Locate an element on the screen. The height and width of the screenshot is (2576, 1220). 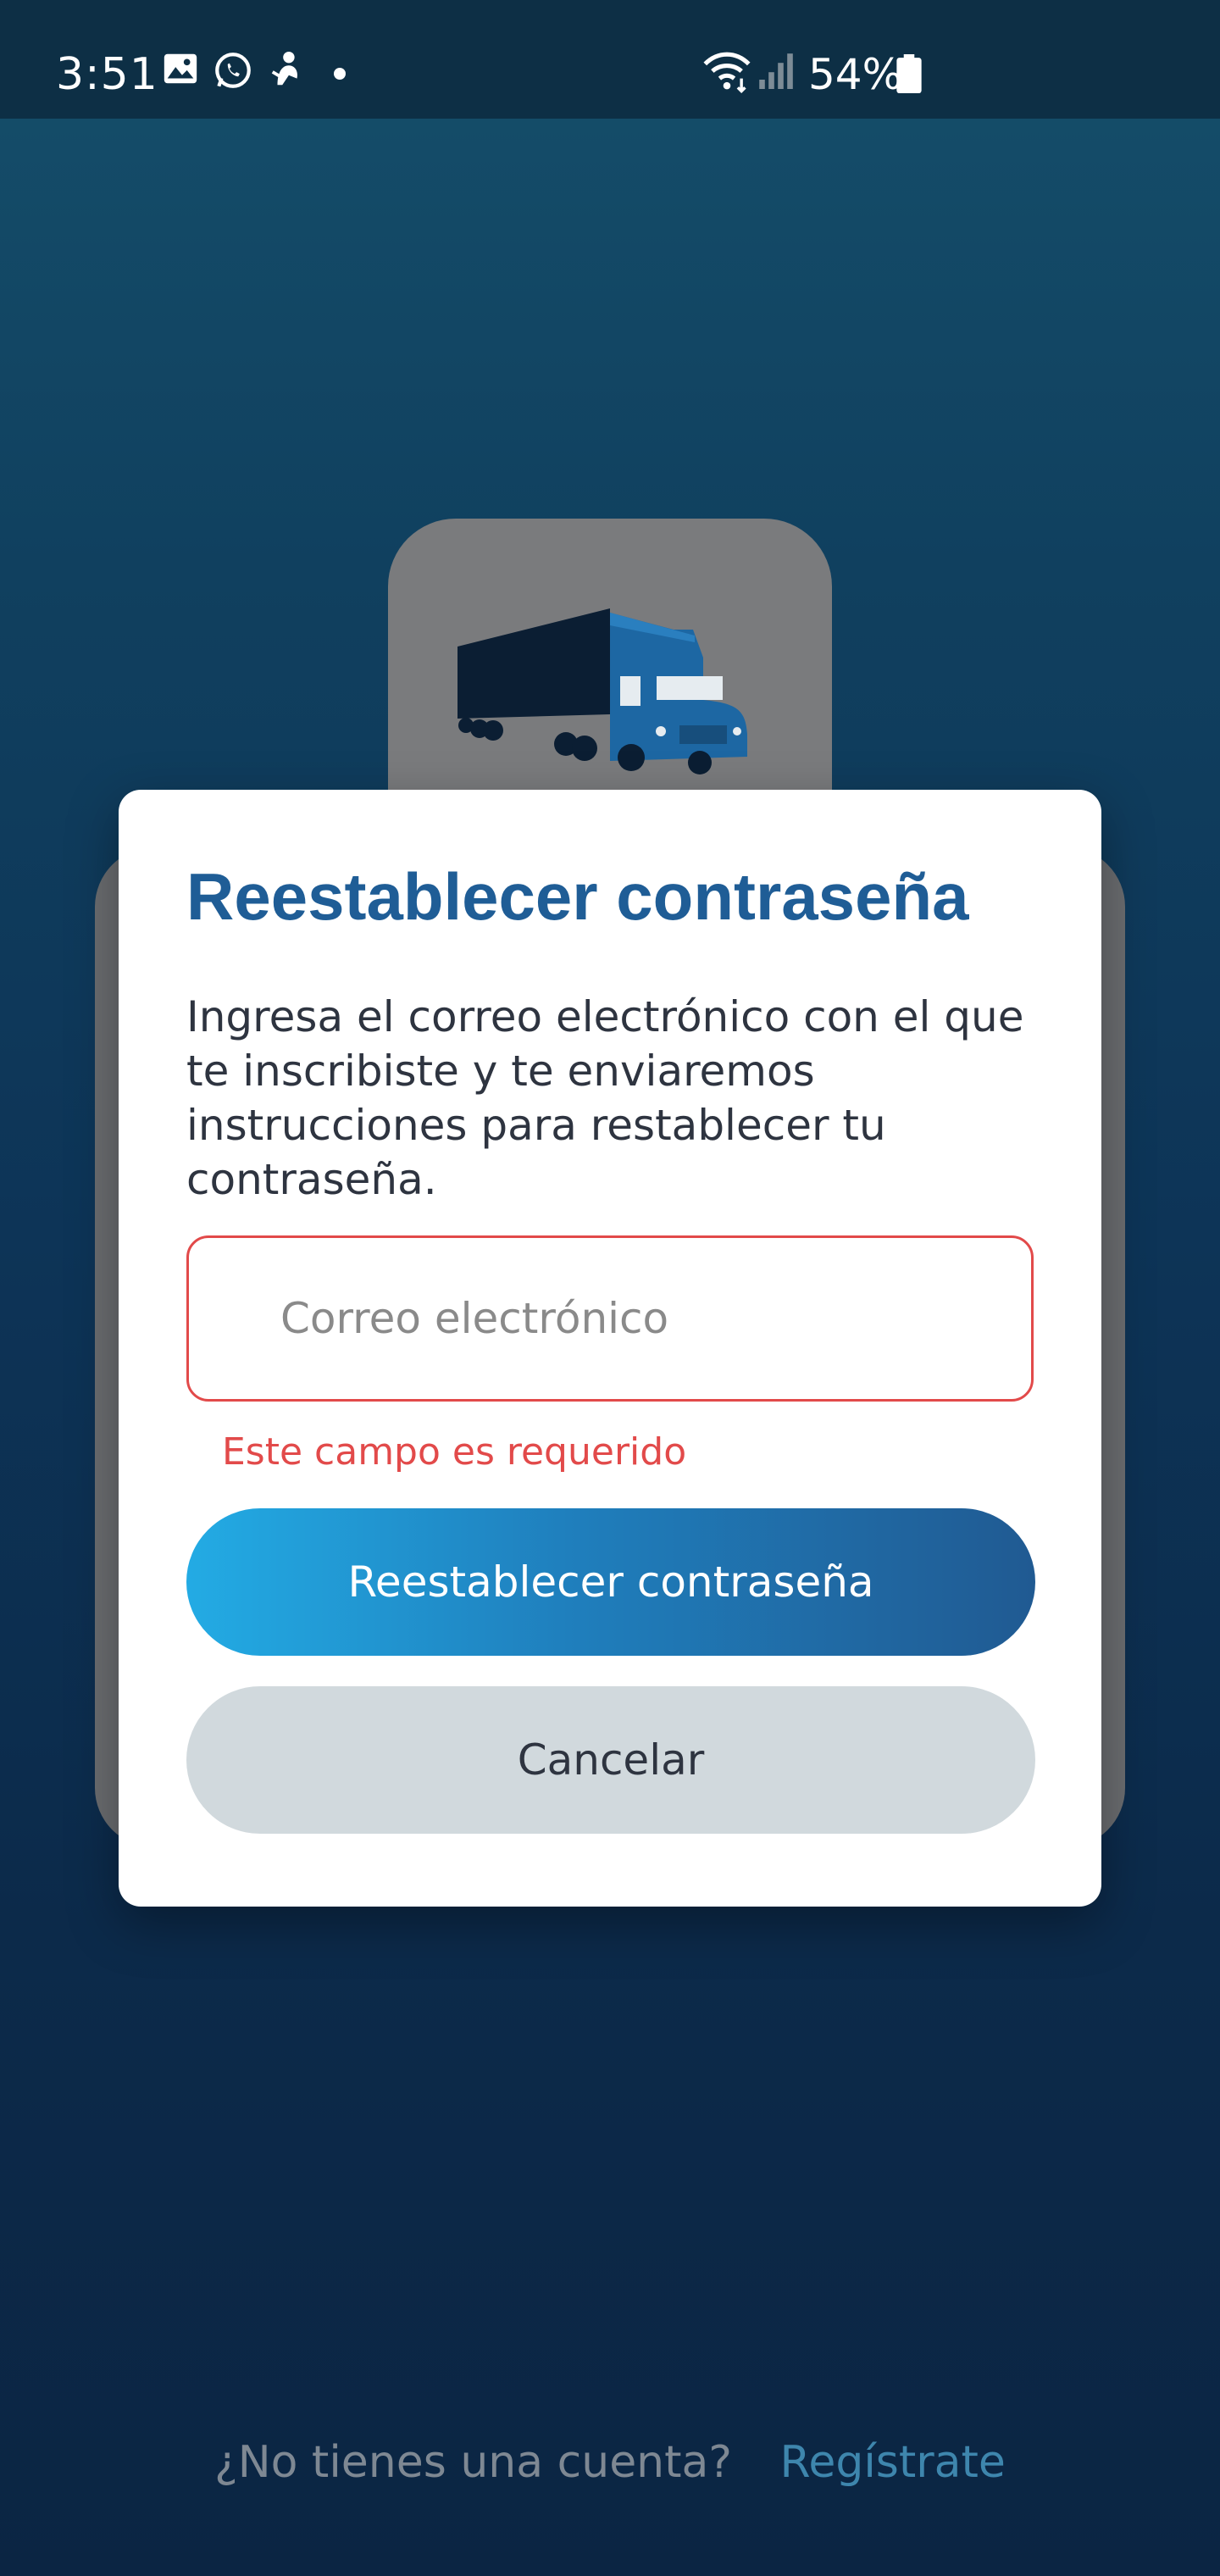
truck-icon is located at coordinates (602, 691).